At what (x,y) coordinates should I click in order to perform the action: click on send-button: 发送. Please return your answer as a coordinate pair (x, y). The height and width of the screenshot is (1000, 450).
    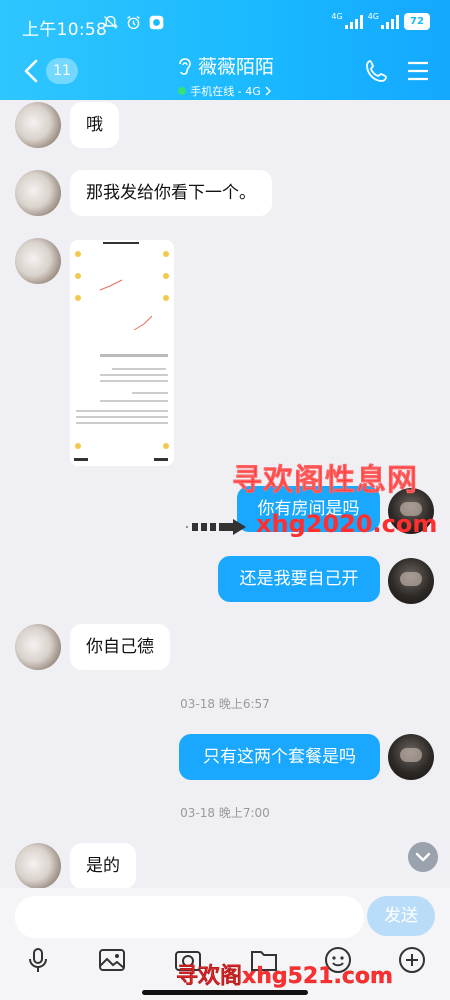
    Looking at the image, I should click on (401, 916).